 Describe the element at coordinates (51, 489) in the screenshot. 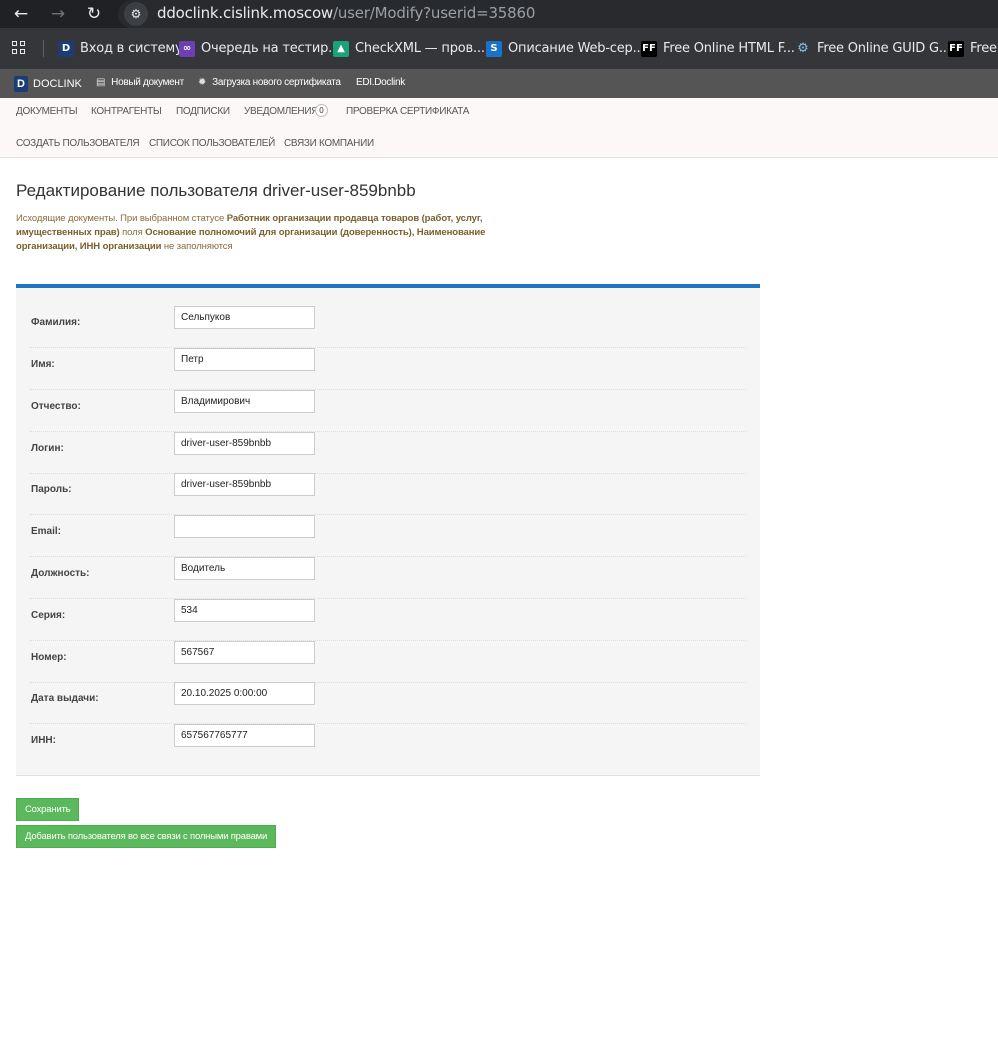

I see `password-label: Пароль:` at that location.